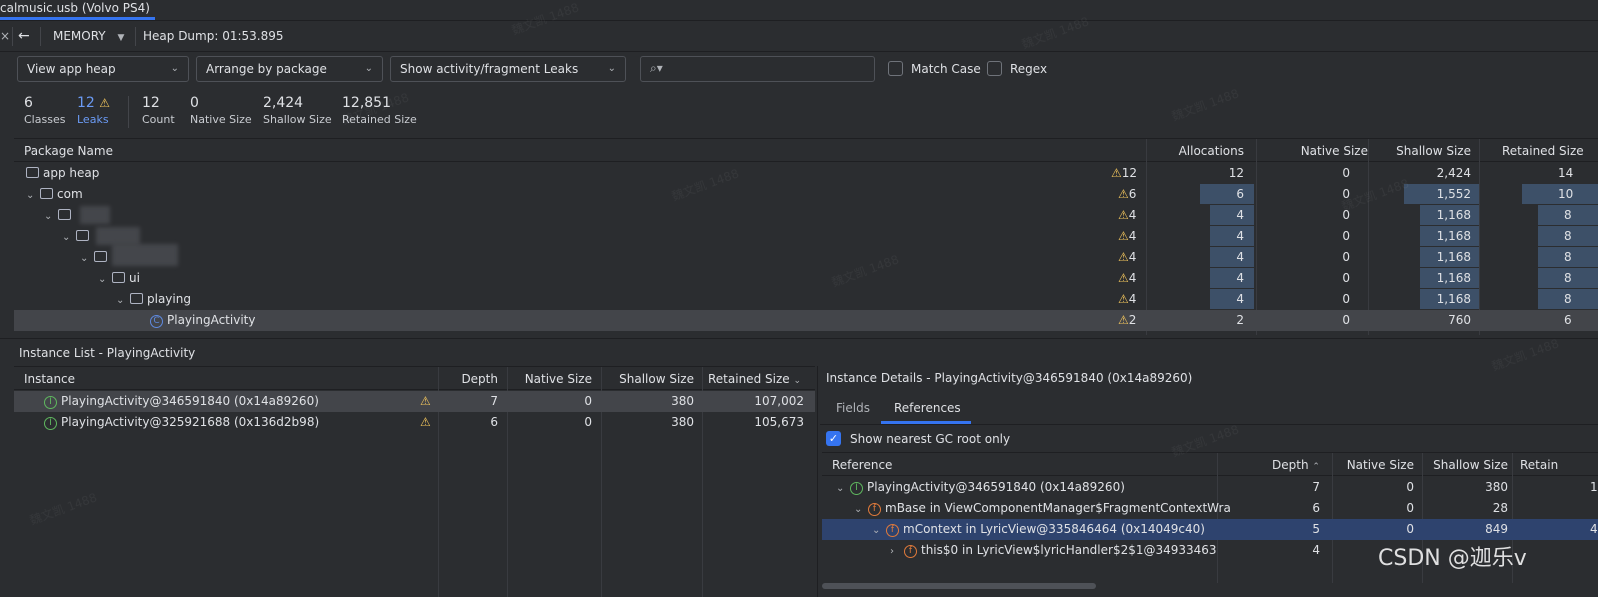  Describe the element at coordinates (895, 68) in the screenshot. I see `match-case-checkbox` at that location.